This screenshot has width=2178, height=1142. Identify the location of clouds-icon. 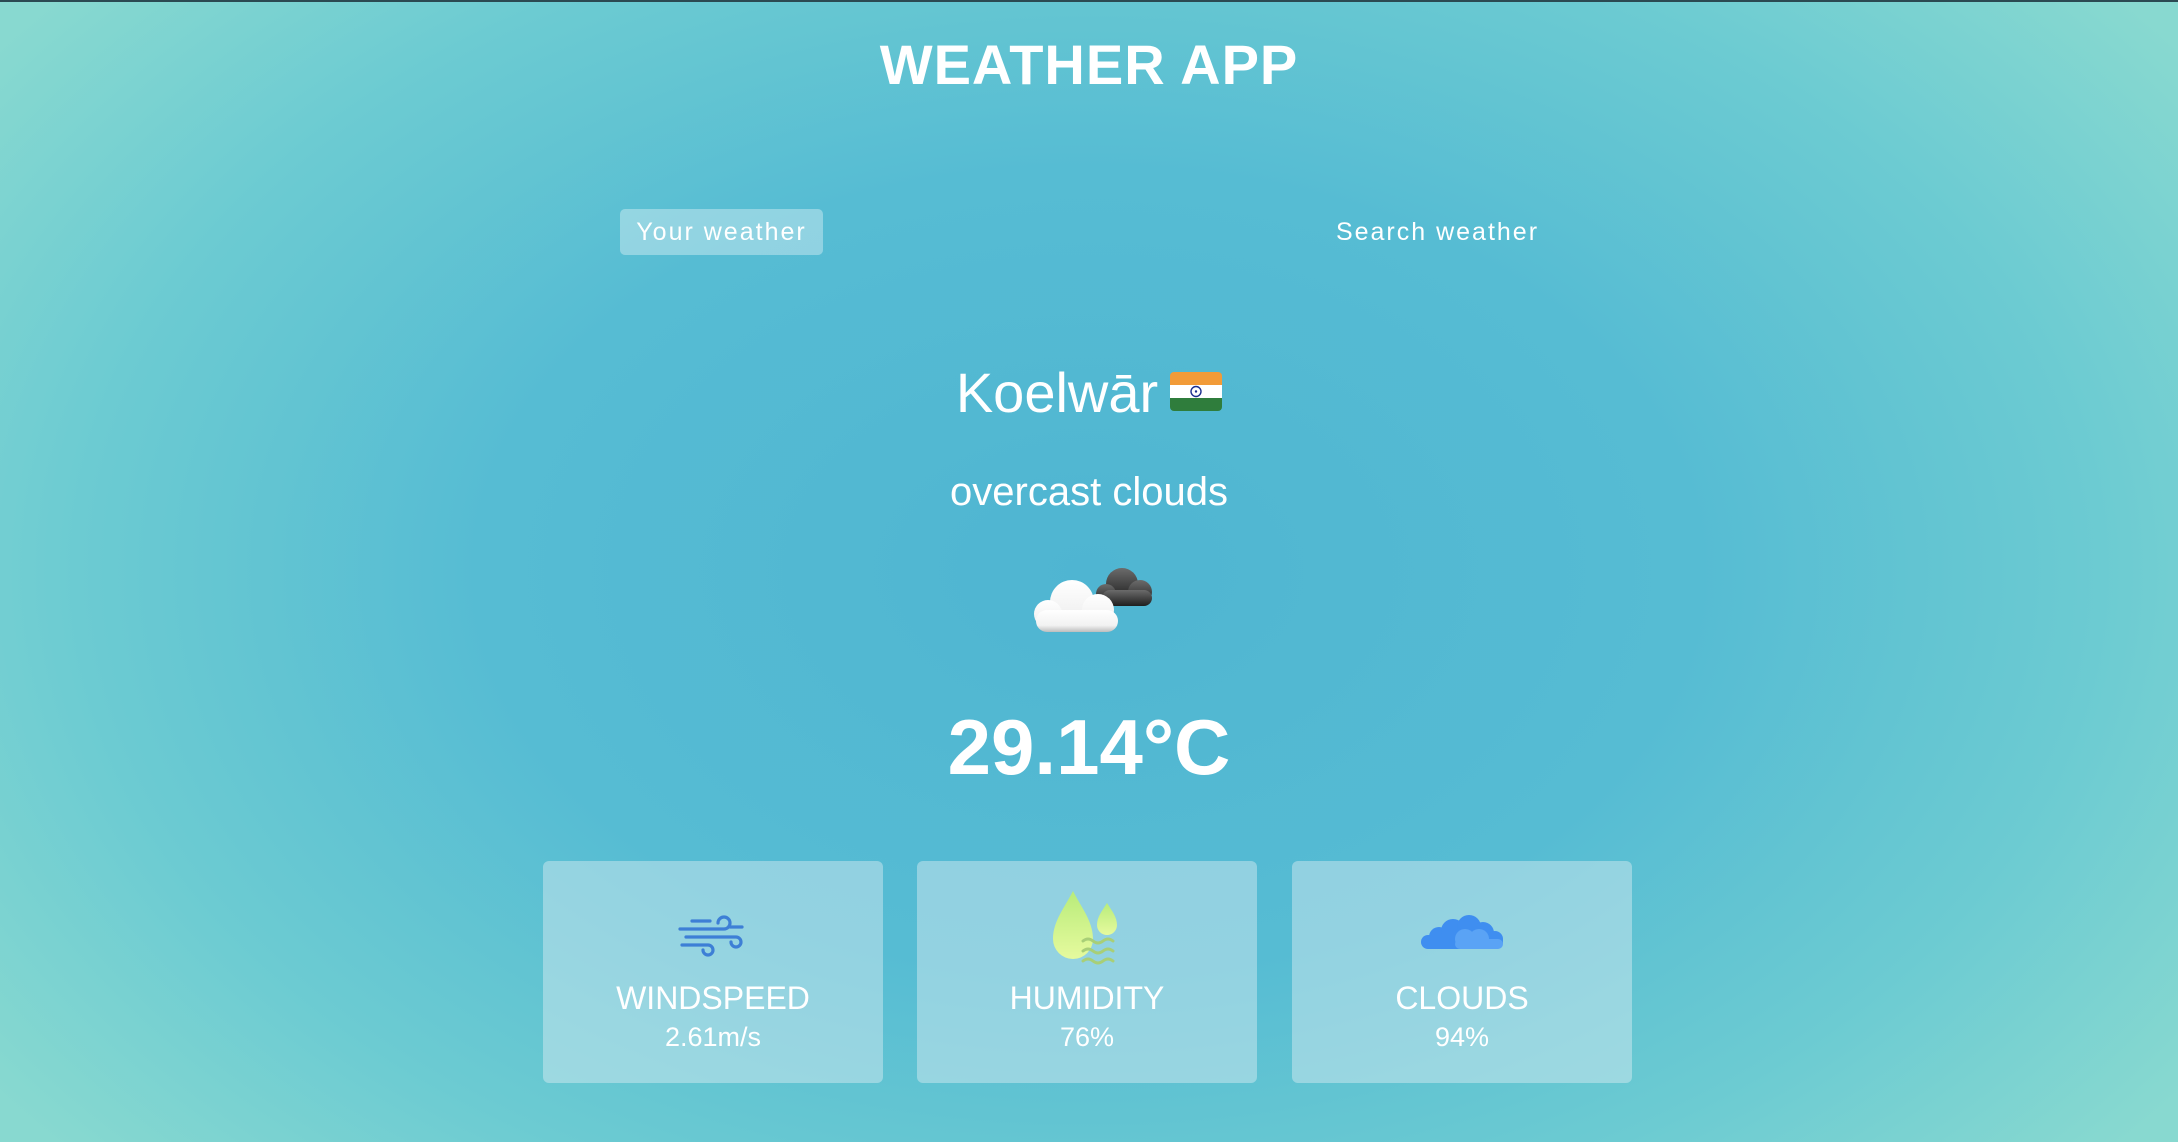
(1462, 930).